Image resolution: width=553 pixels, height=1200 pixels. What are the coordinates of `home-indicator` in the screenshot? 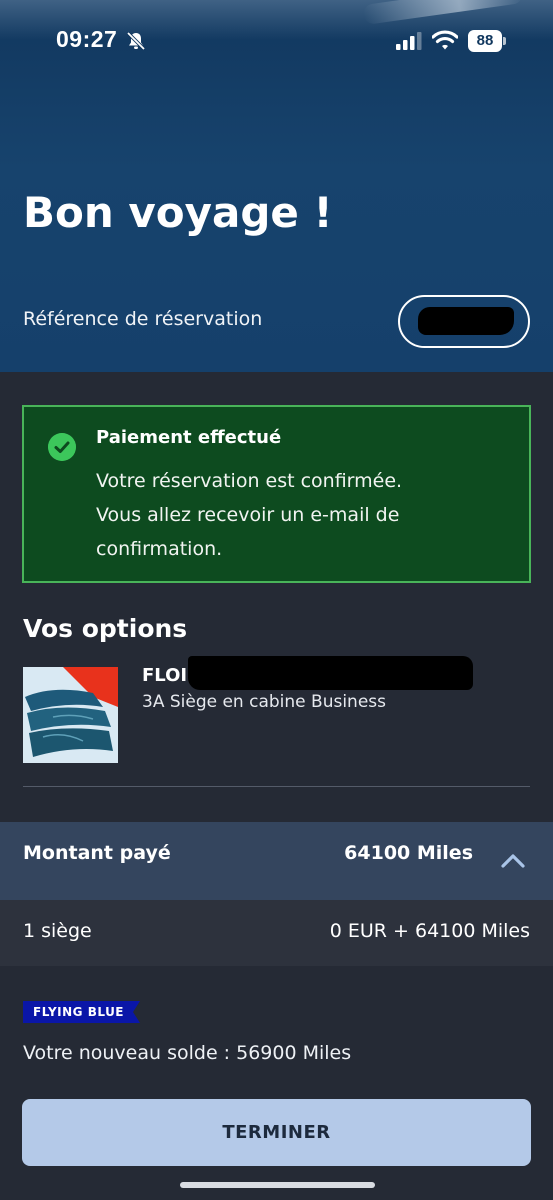 It's located at (277, 1185).